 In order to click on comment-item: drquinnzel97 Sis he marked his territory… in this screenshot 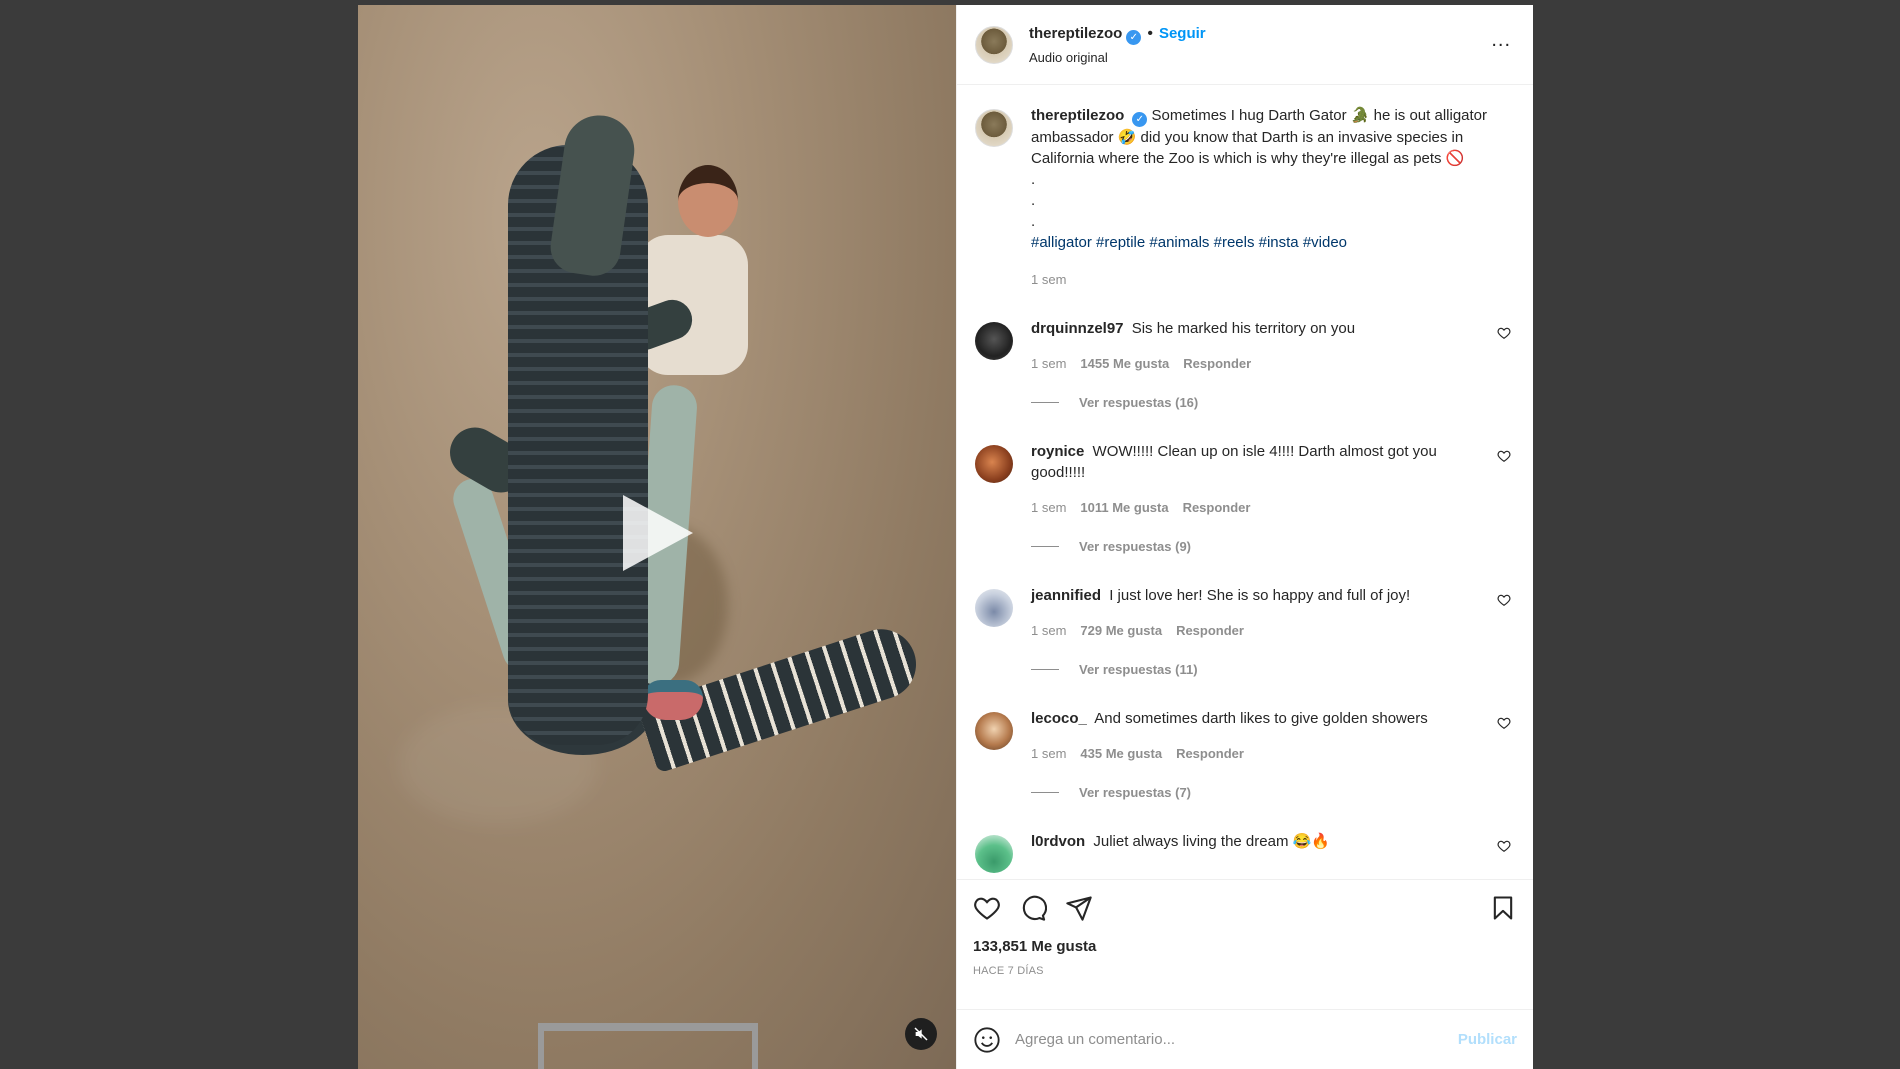, I will do `click(1246, 365)`.